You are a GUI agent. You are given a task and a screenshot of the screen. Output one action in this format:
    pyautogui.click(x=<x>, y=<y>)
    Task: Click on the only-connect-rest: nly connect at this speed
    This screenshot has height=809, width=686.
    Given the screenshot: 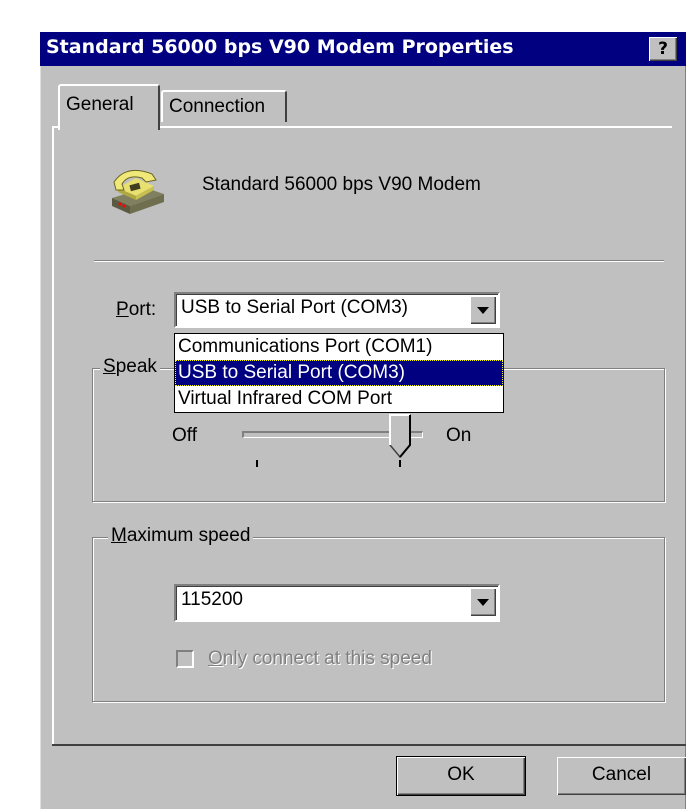 What is the action you would take?
    pyautogui.click(x=327, y=658)
    